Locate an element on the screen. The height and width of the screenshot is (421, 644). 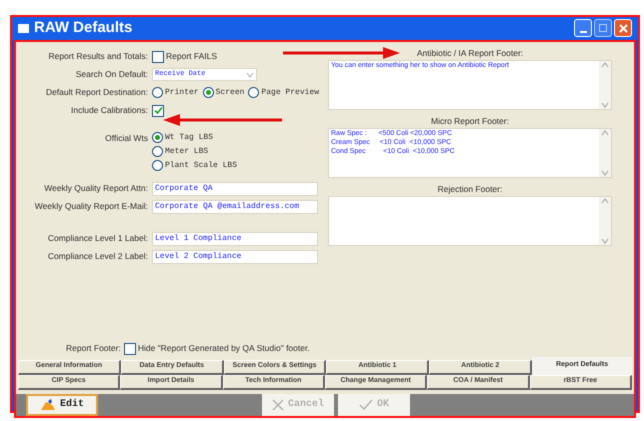
minimize-button is located at coordinates (583, 28).